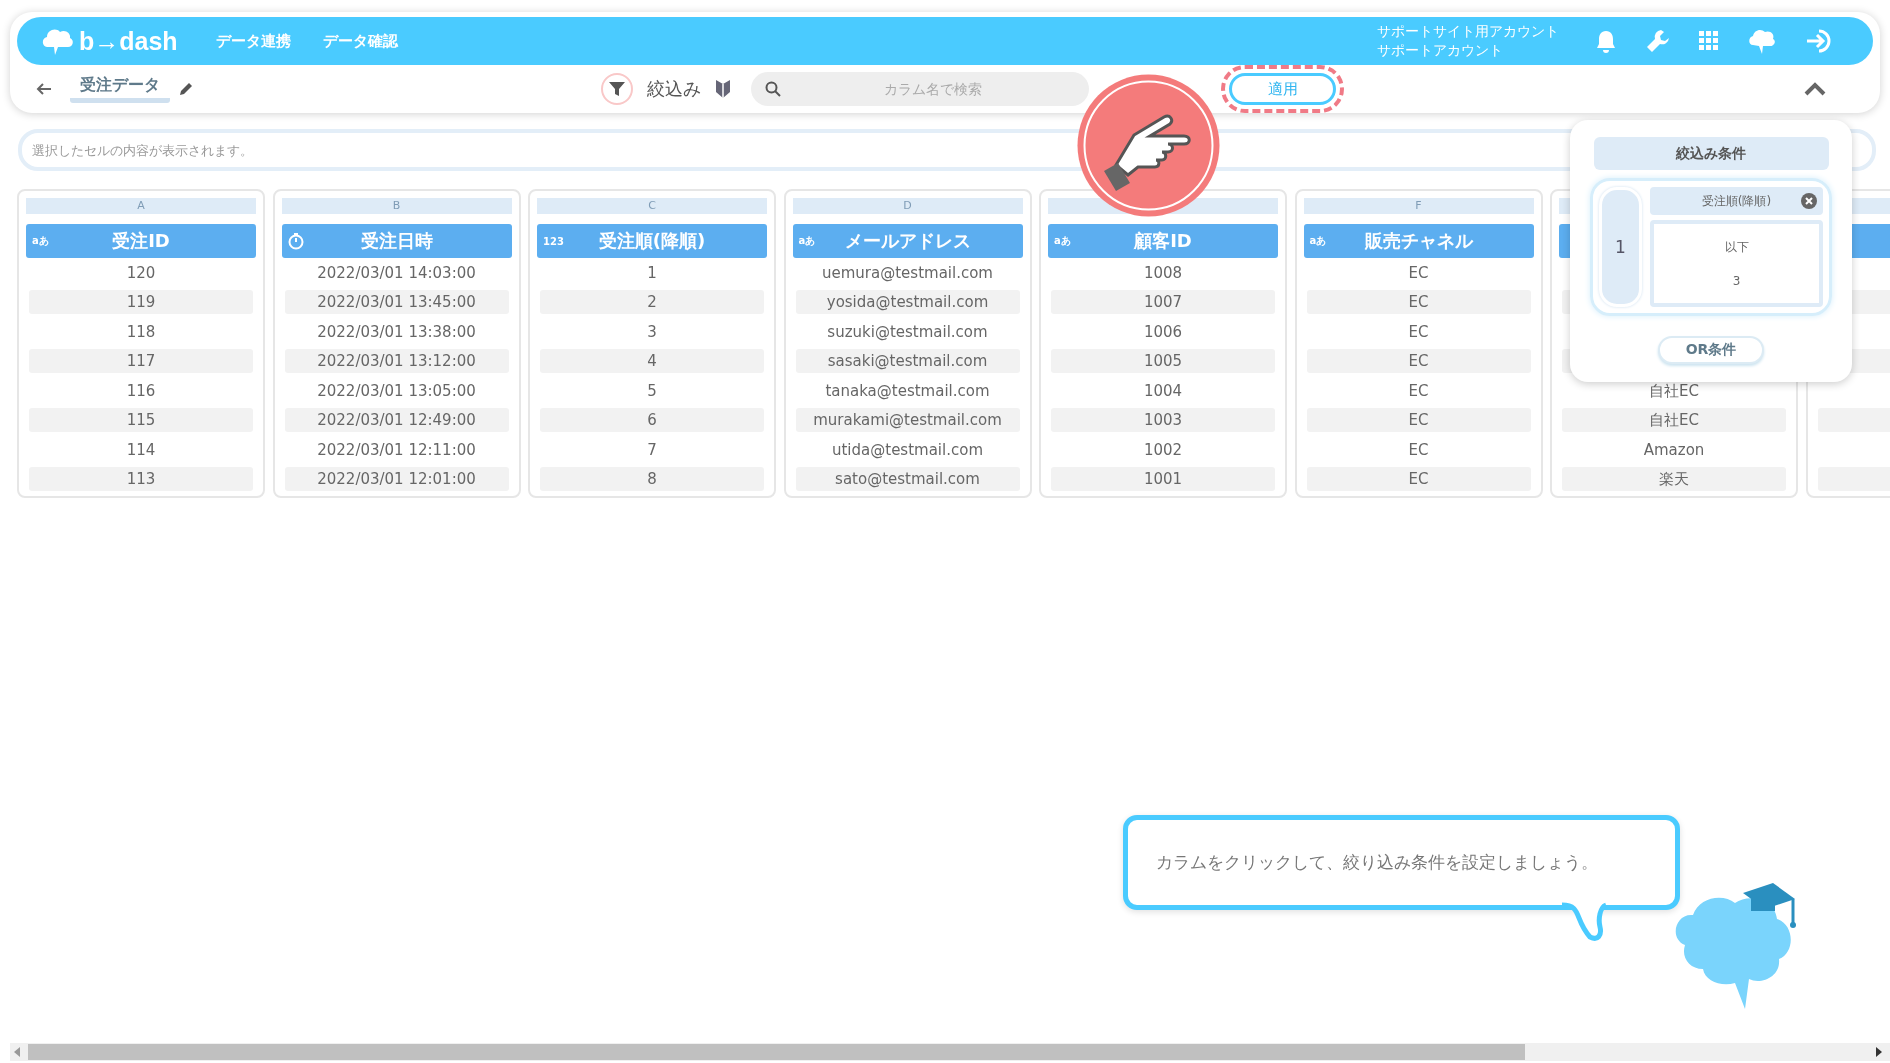 This screenshot has width=1890, height=1063. I want to click on group-number: 1, so click(1620, 247).